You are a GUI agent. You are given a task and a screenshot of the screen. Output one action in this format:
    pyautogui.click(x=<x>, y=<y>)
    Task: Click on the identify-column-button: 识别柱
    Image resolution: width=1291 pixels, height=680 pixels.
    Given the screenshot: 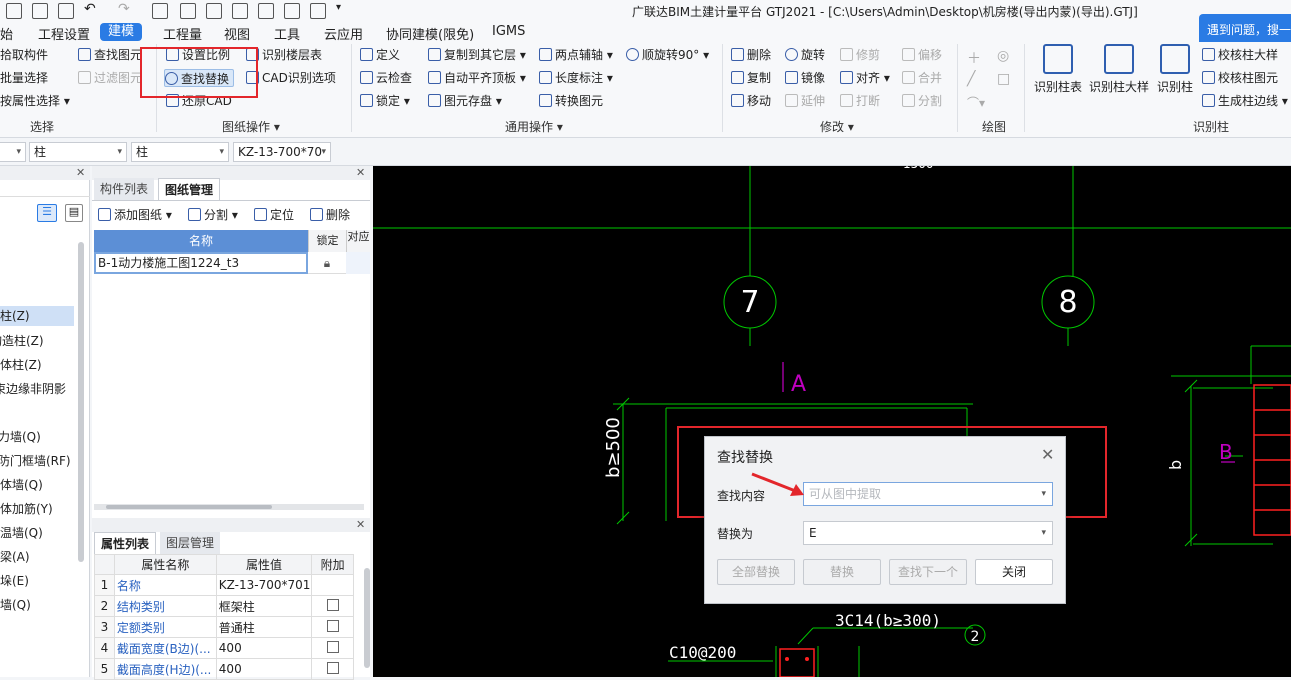 What is the action you would take?
    pyautogui.click(x=1175, y=69)
    